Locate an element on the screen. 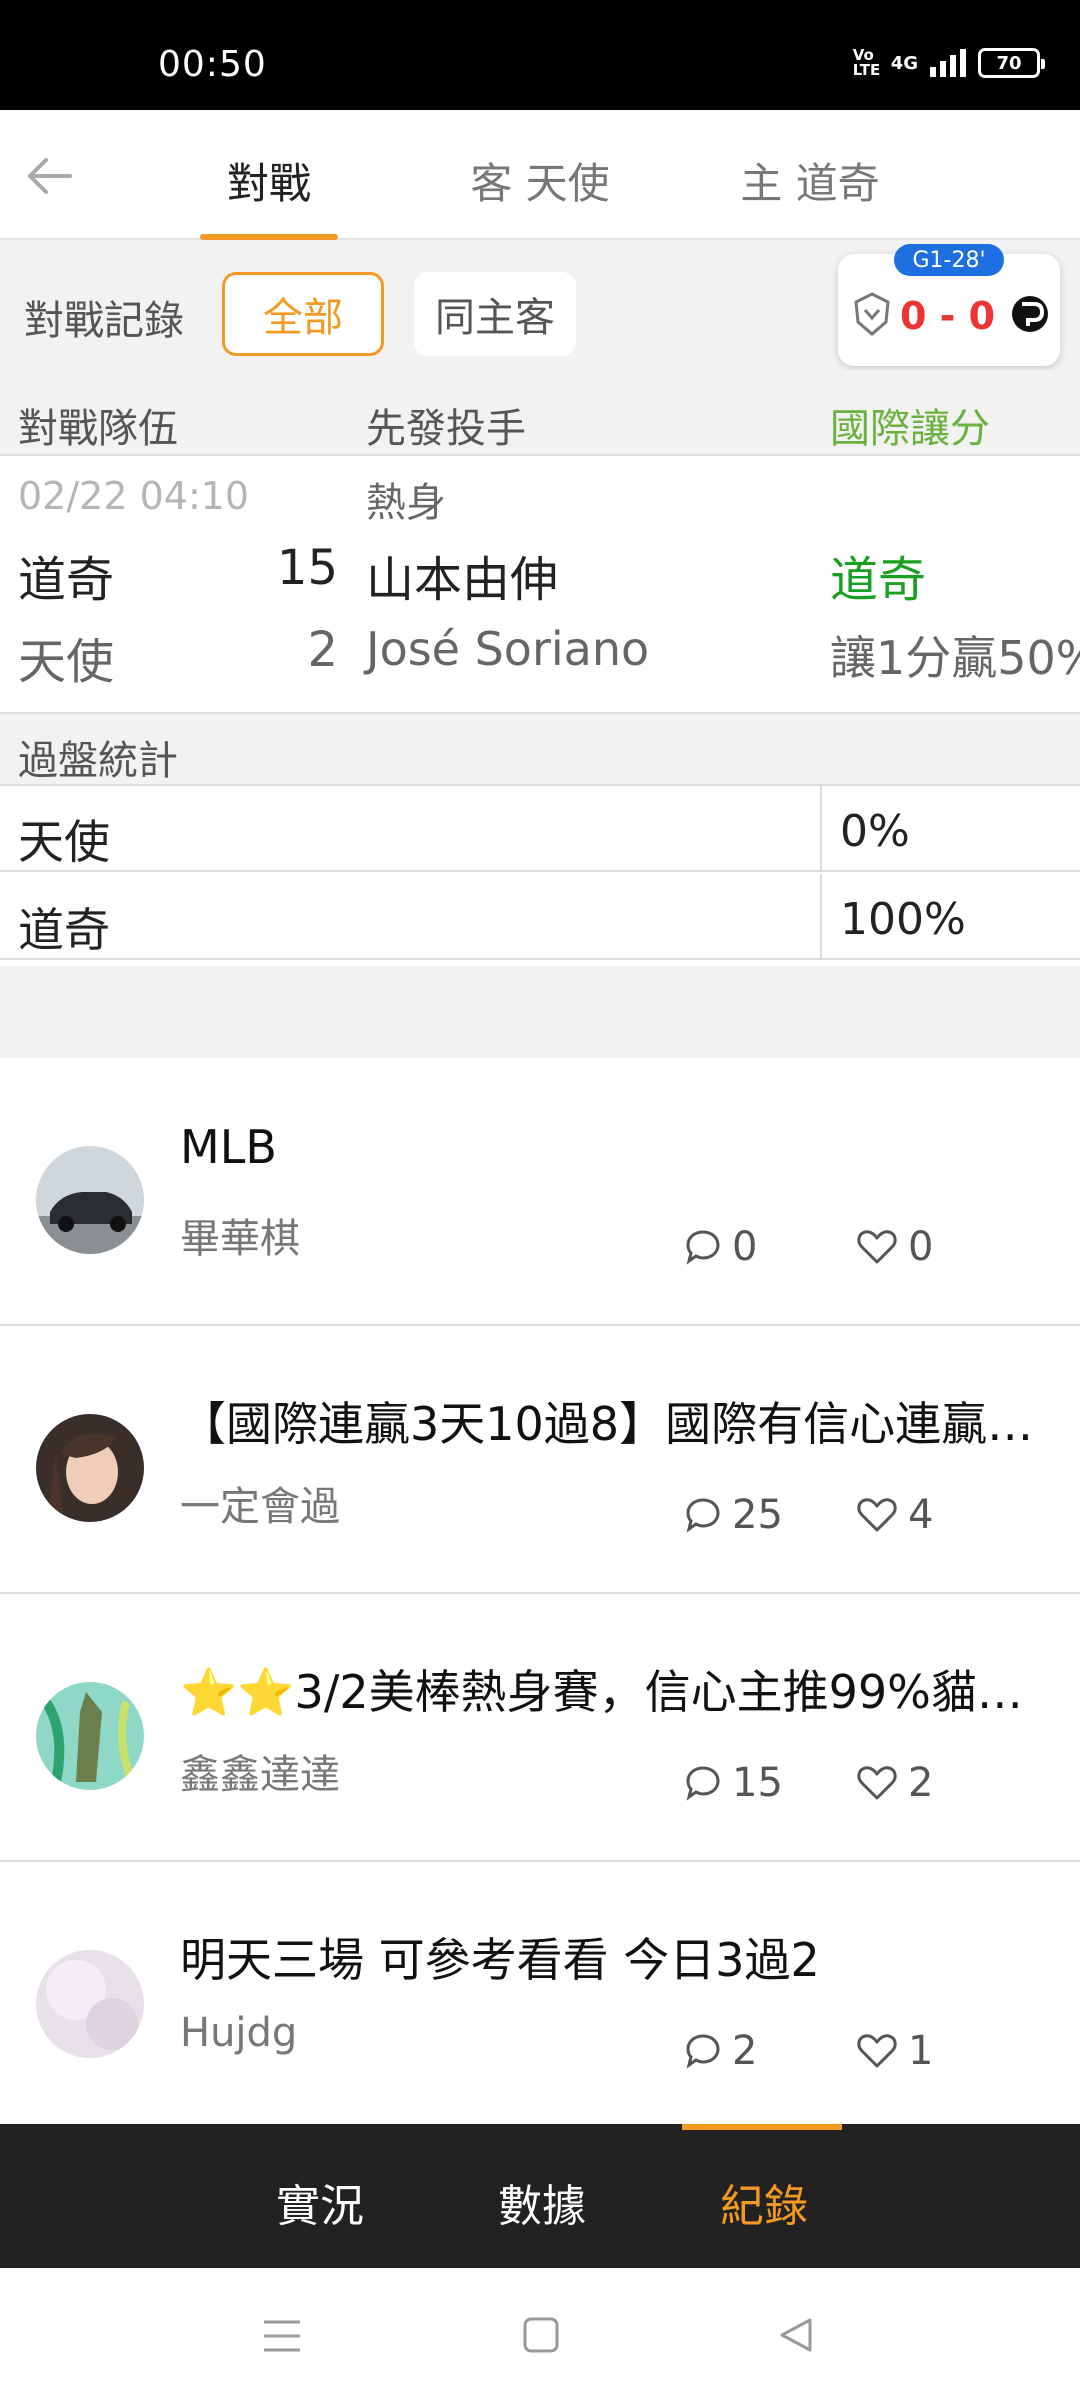 The image size is (1080, 2400). stats-row: 道奇 100% is located at coordinates (540, 917).